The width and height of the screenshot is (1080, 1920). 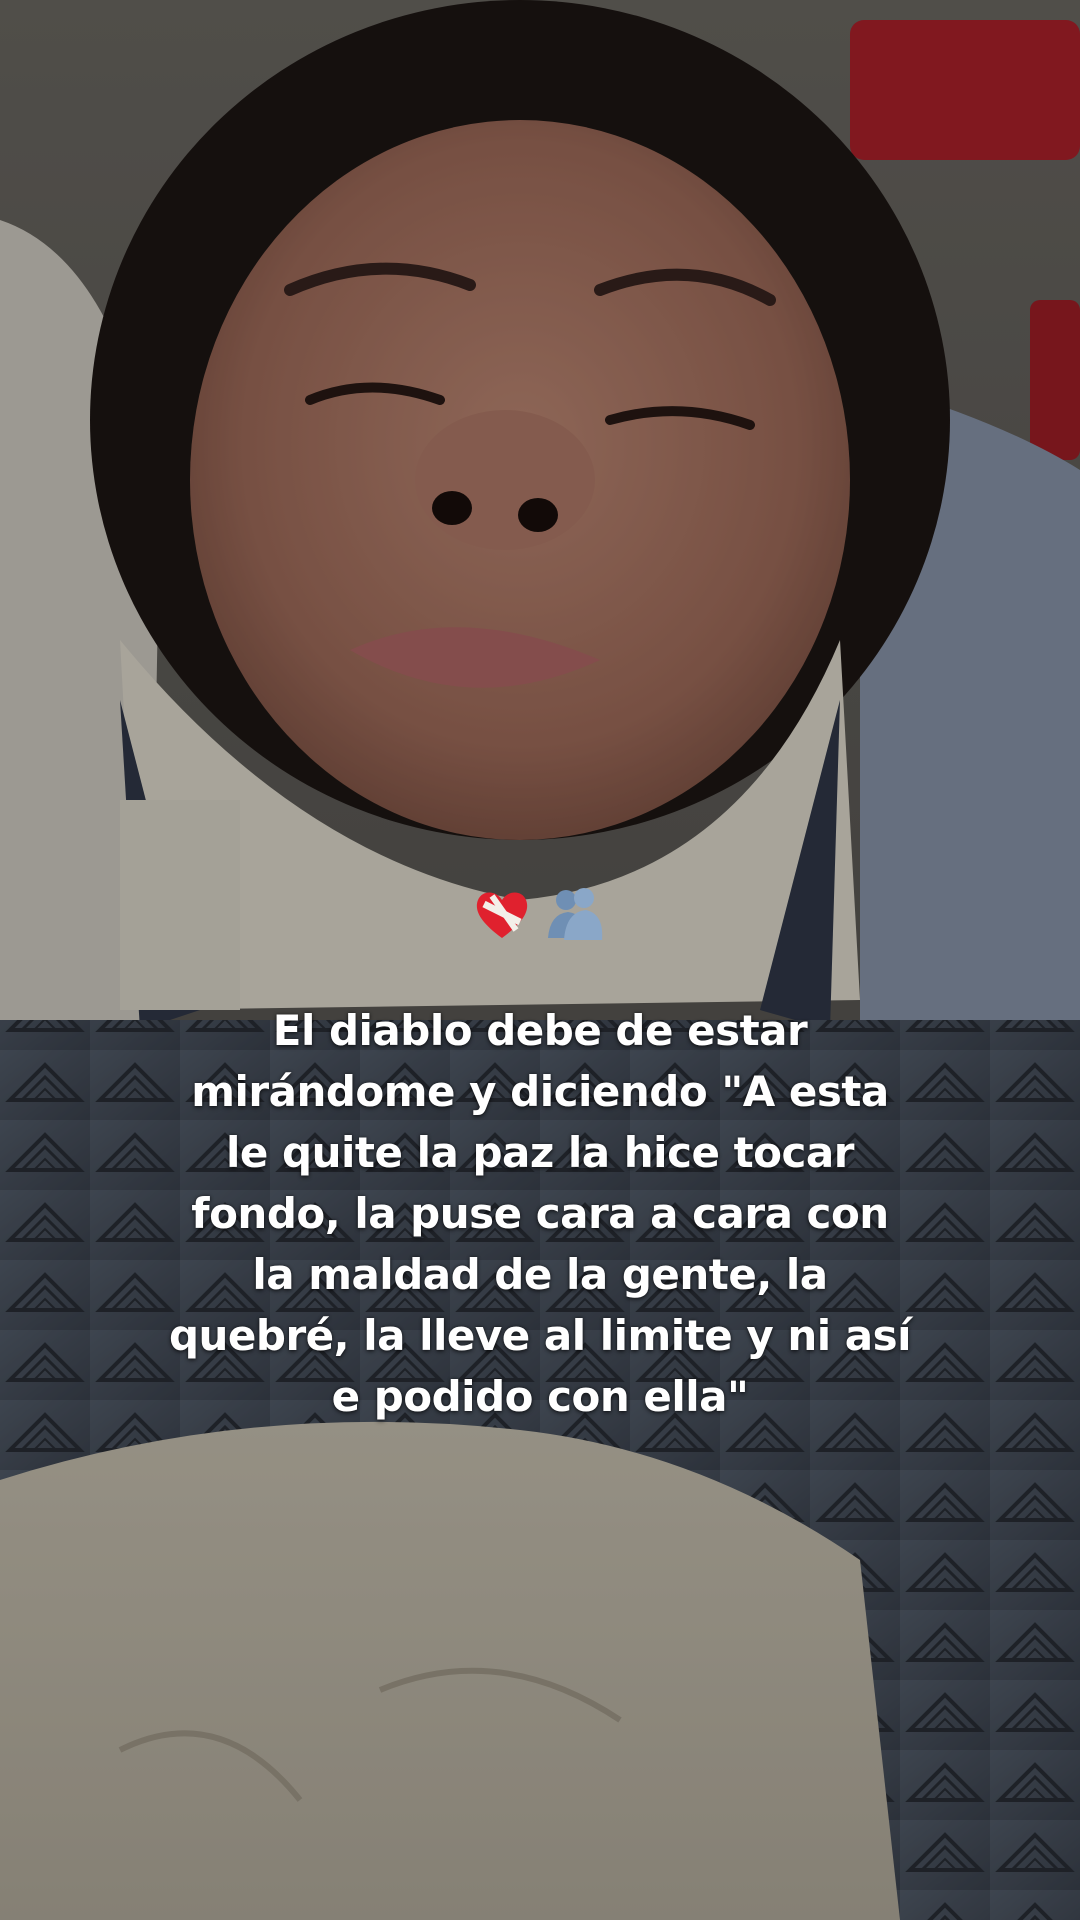 What do you see at coordinates (540, 917) in the screenshot?
I see `emoji-row` at bounding box center [540, 917].